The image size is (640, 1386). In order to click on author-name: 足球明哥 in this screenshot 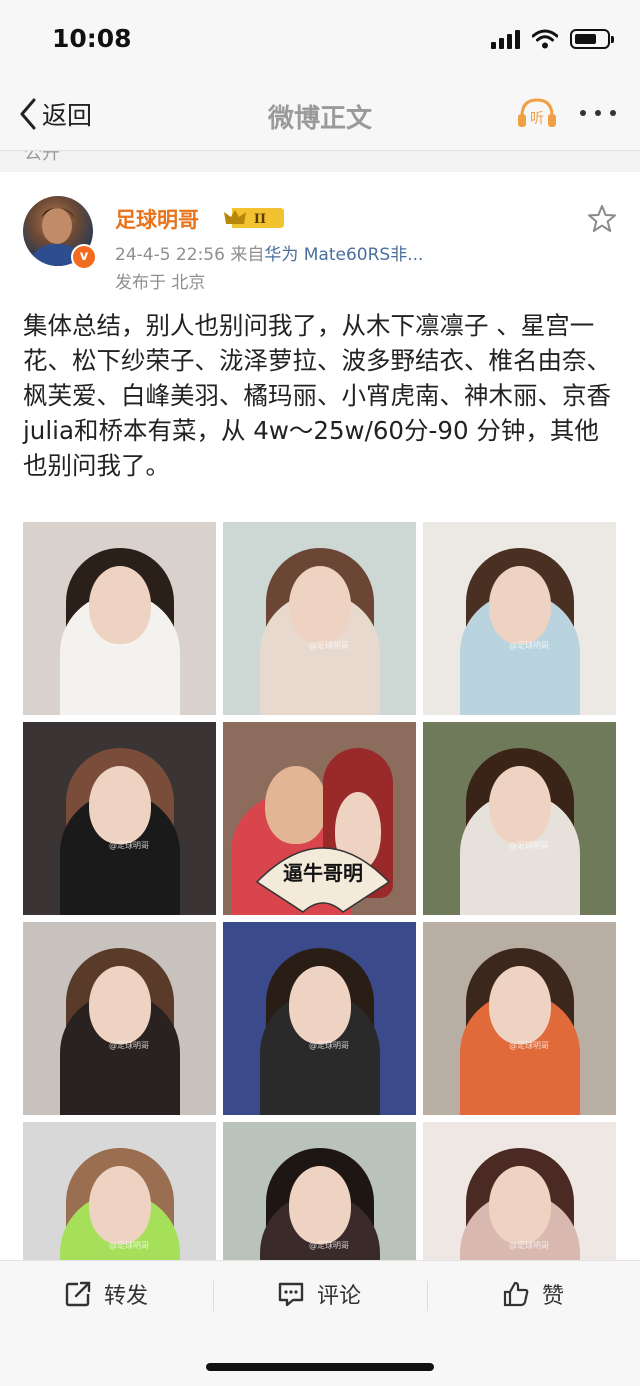, I will do `click(157, 219)`.